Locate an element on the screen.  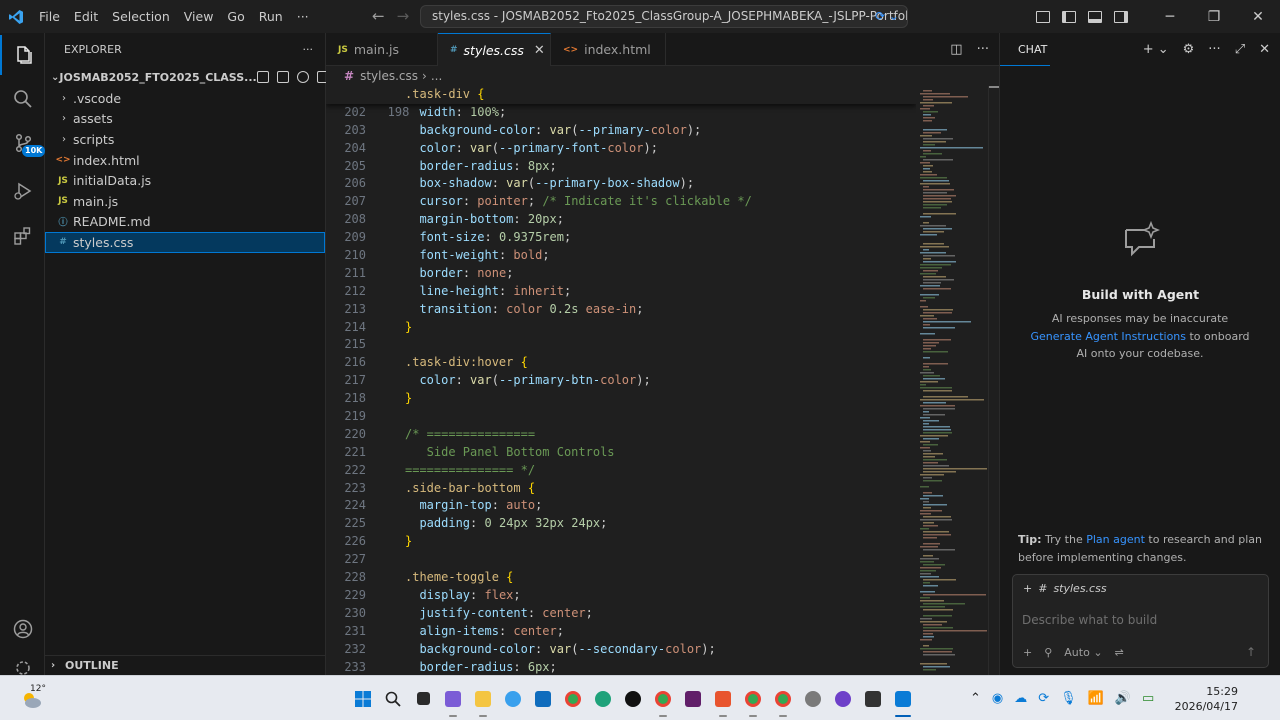
code-line: 202 width: 100%; is located at coordinates (621, 113).